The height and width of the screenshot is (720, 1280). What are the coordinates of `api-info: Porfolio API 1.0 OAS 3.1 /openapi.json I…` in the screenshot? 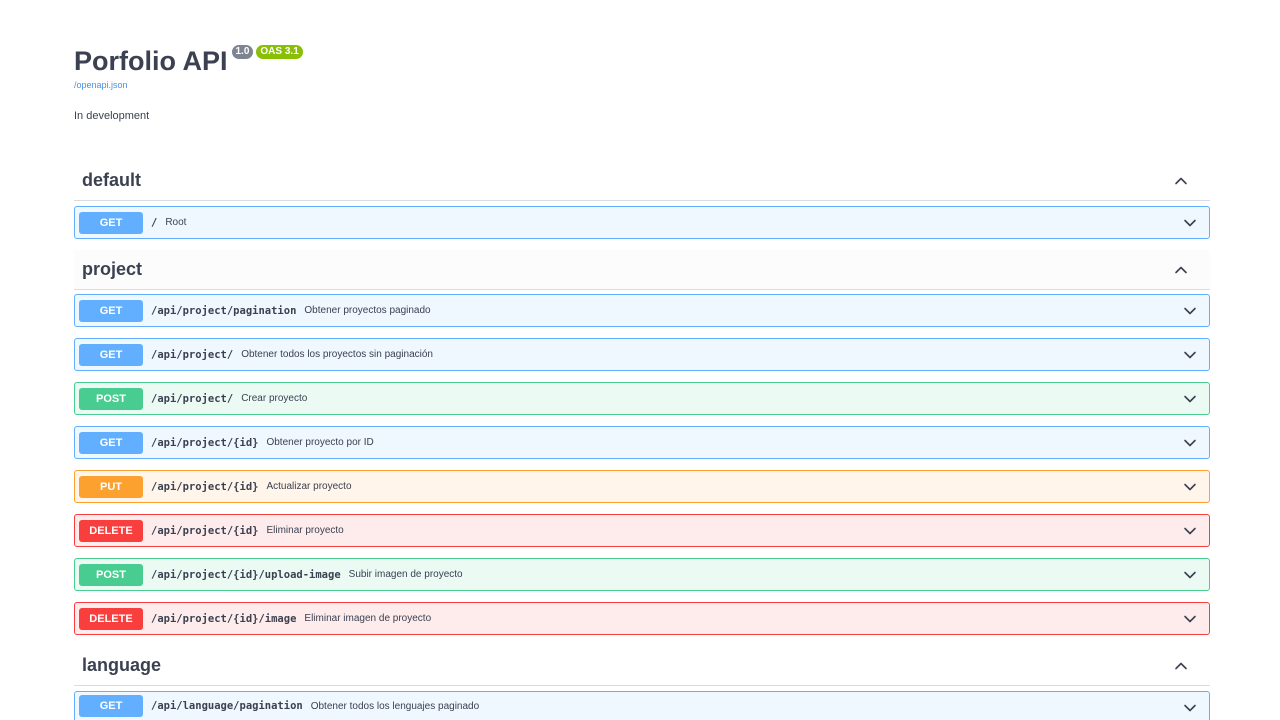 It's located at (642, 83).